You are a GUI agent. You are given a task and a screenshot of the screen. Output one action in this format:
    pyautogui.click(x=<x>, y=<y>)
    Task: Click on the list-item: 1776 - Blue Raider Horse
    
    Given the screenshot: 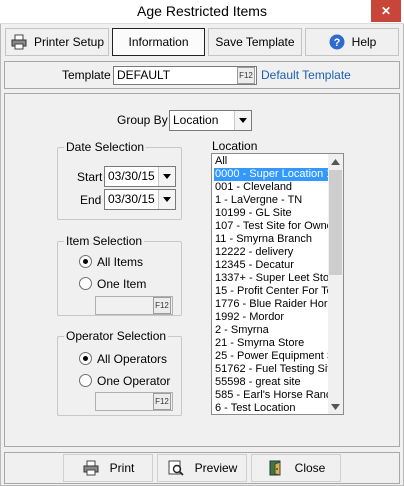 What is the action you would take?
    pyautogui.click(x=271, y=304)
    